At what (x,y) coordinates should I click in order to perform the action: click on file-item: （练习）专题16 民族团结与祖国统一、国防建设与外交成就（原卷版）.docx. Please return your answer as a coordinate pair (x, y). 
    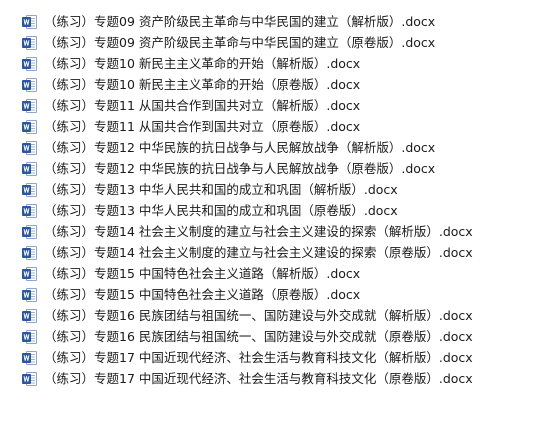
    Looking at the image, I should click on (272, 336).